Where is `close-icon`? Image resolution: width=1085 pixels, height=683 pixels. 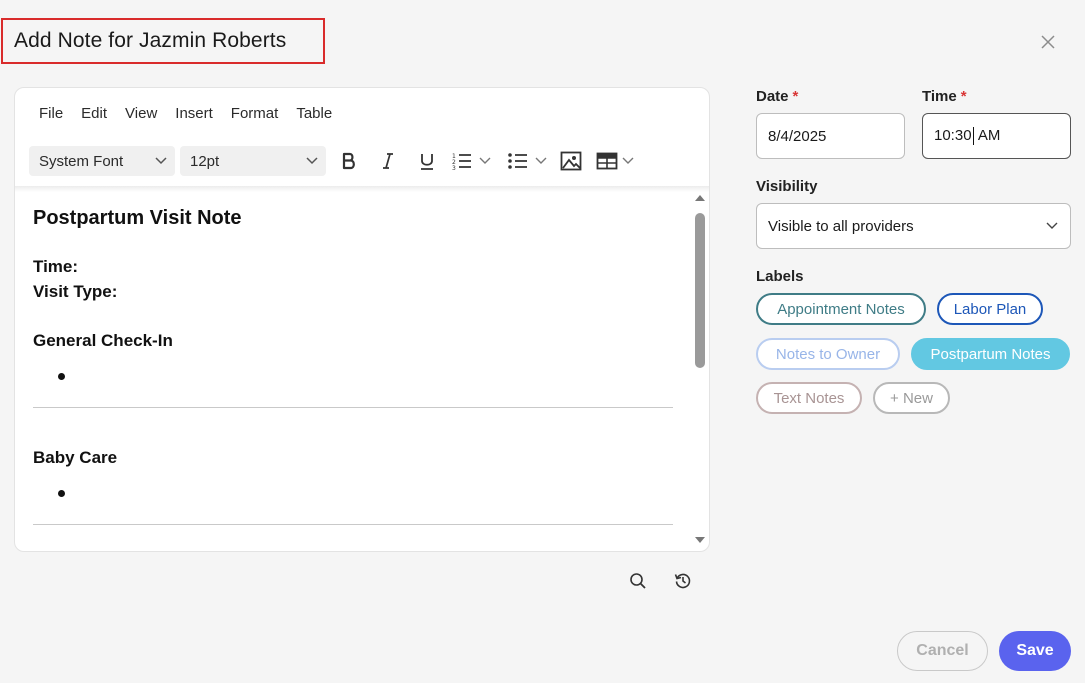
close-icon is located at coordinates (1048, 42).